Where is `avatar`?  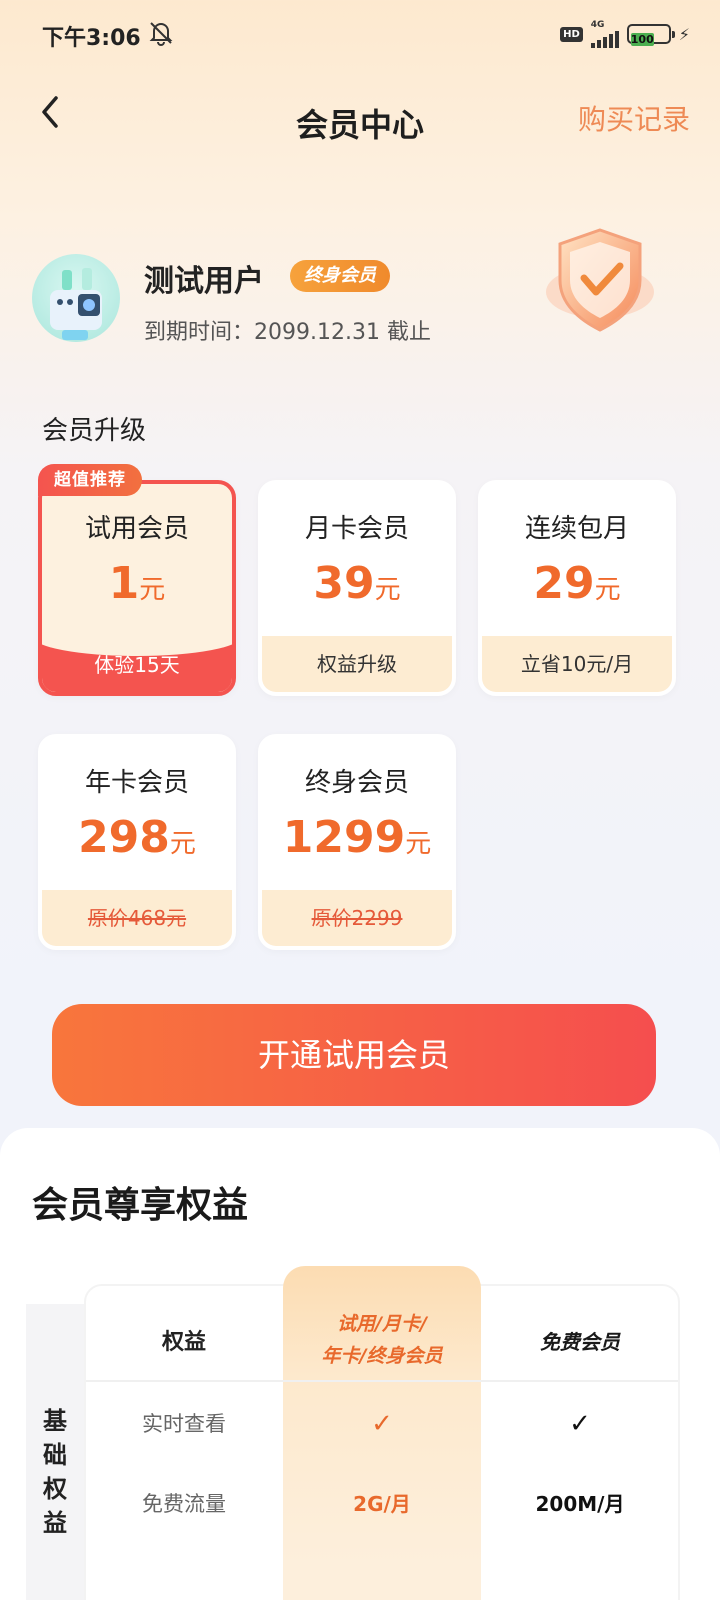
avatar is located at coordinates (76, 298).